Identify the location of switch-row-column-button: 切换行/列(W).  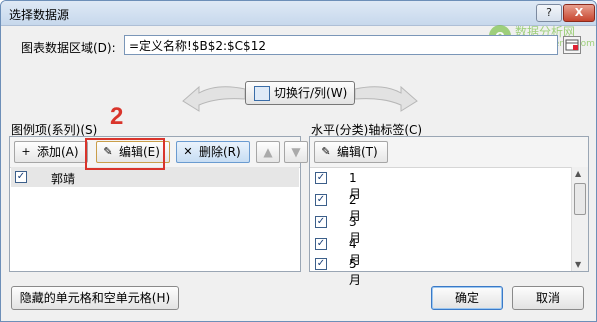
(300, 93).